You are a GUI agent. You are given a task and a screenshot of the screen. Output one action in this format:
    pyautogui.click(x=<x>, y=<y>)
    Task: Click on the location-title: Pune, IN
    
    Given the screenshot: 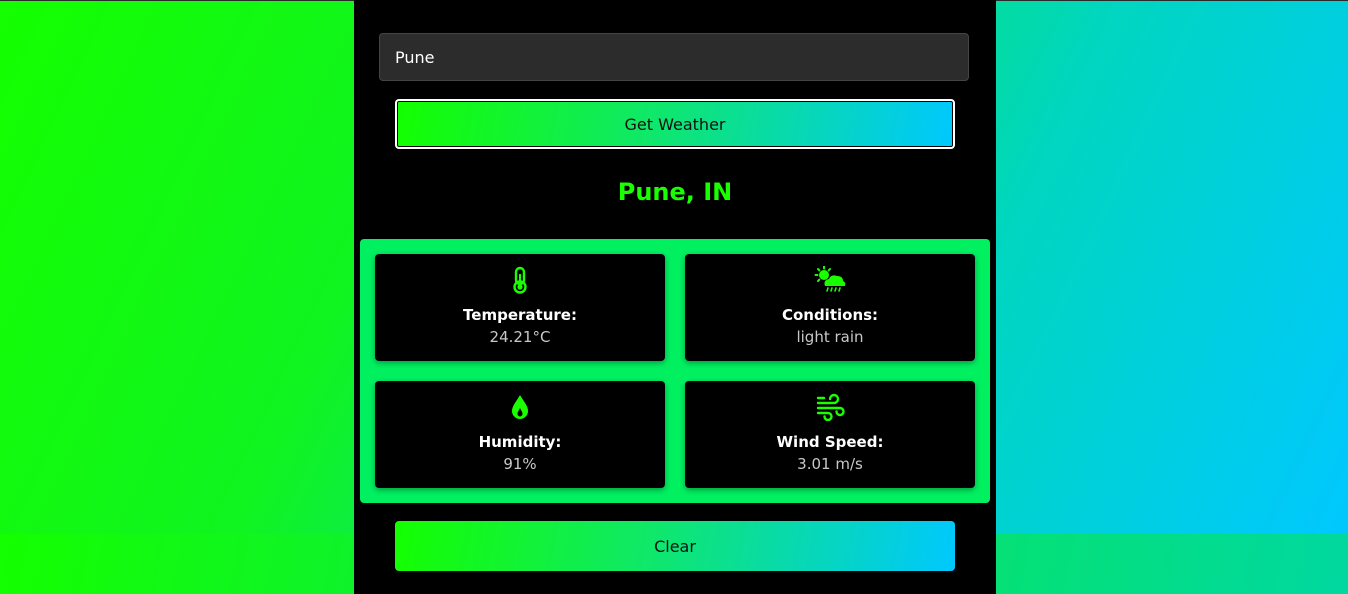 What is the action you would take?
    pyautogui.click(x=675, y=192)
    